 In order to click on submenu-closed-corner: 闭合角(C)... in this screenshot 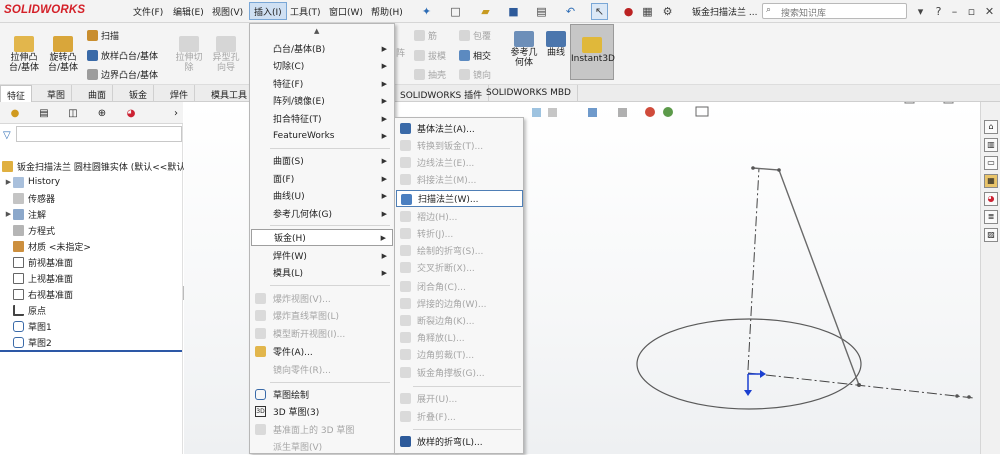, I will do `click(459, 286)`.